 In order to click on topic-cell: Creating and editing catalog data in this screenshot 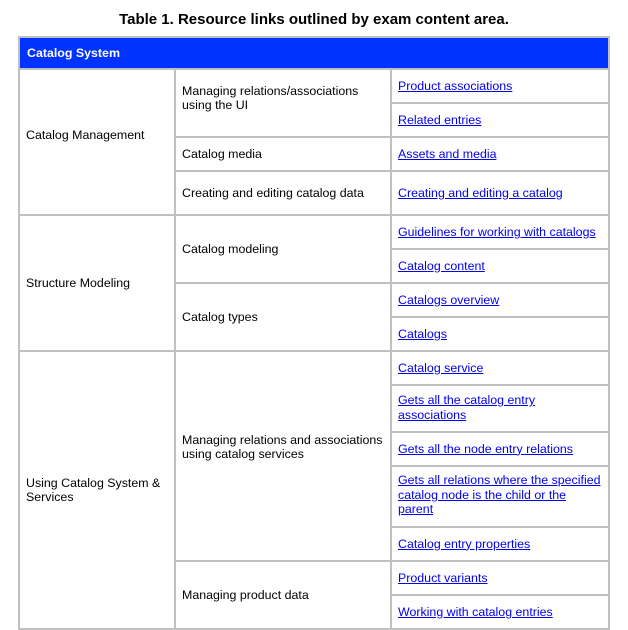, I will do `click(283, 193)`.